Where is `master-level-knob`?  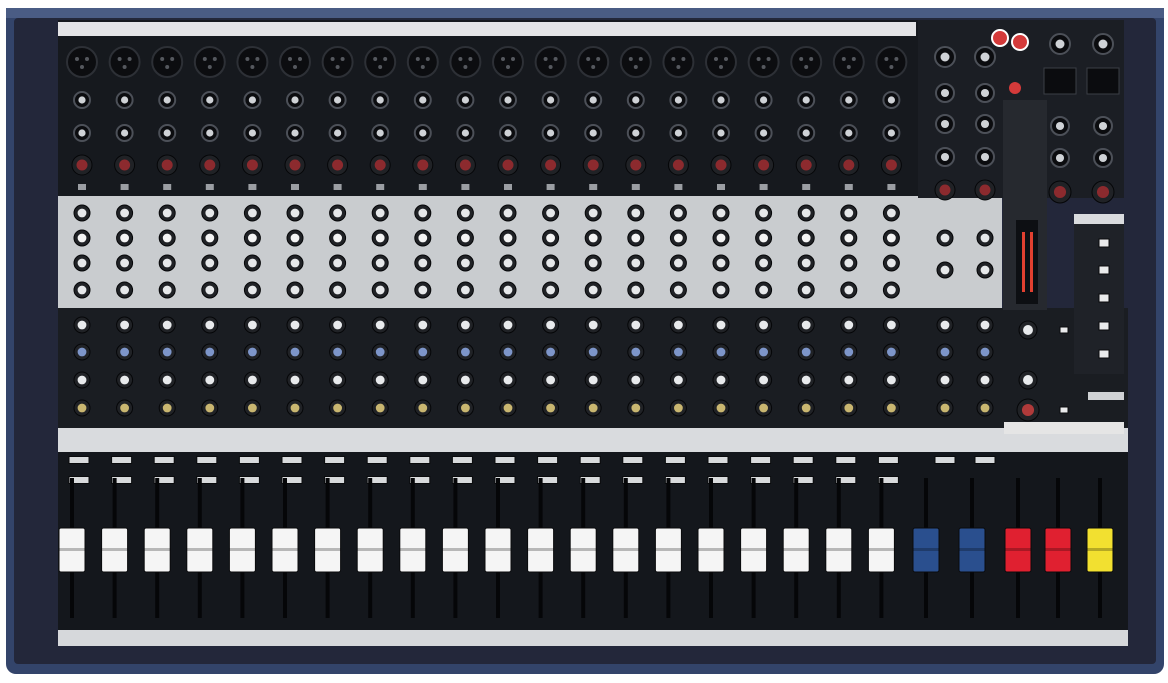
master-level-knob is located at coordinates (1028, 410).